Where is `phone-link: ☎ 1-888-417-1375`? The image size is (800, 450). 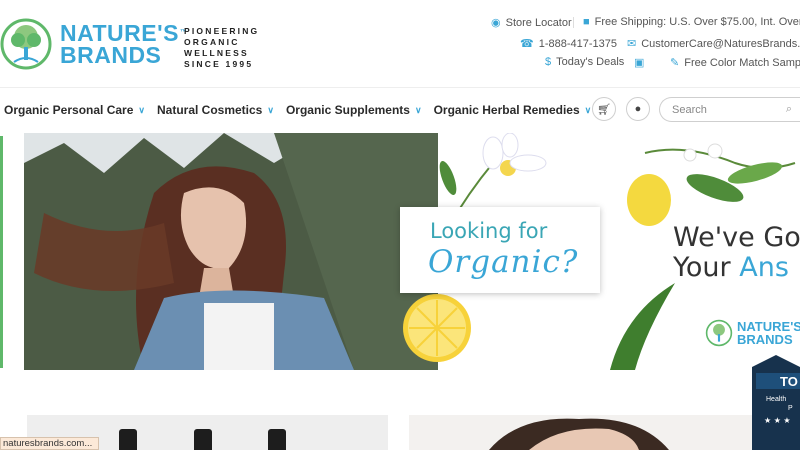 phone-link: ☎ 1-888-417-1375 is located at coordinates (568, 44).